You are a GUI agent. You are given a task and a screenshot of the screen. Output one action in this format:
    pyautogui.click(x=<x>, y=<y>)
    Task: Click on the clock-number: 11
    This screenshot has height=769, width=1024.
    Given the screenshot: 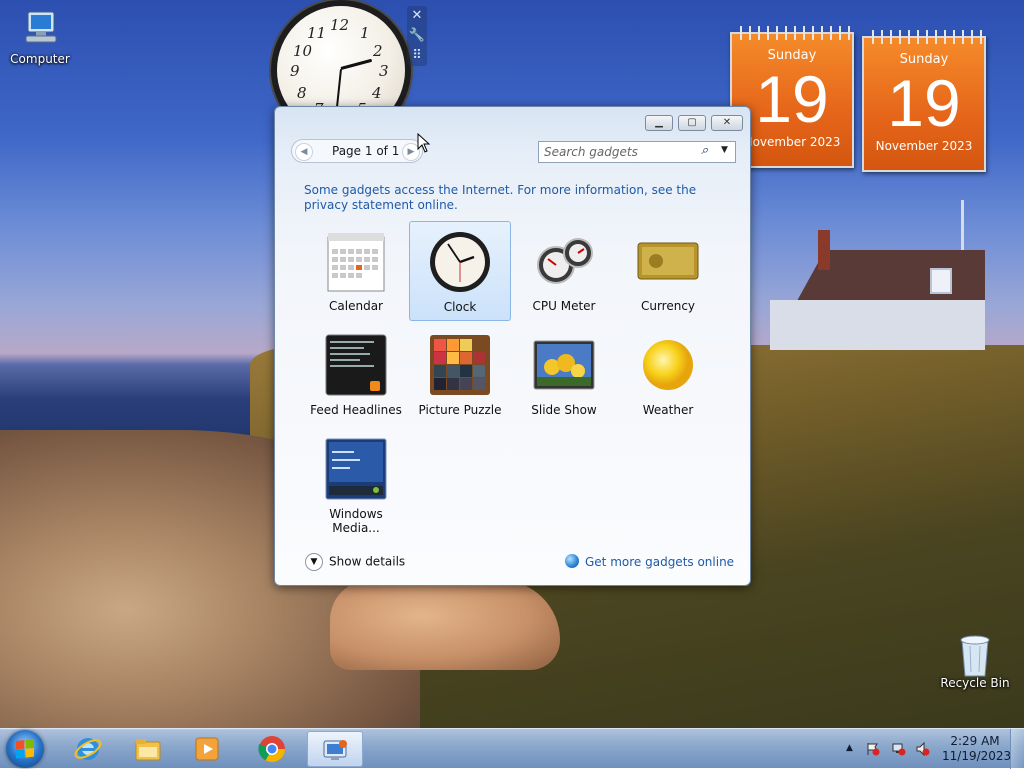 What is the action you would take?
    pyautogui.click(x=317, y=33)
    